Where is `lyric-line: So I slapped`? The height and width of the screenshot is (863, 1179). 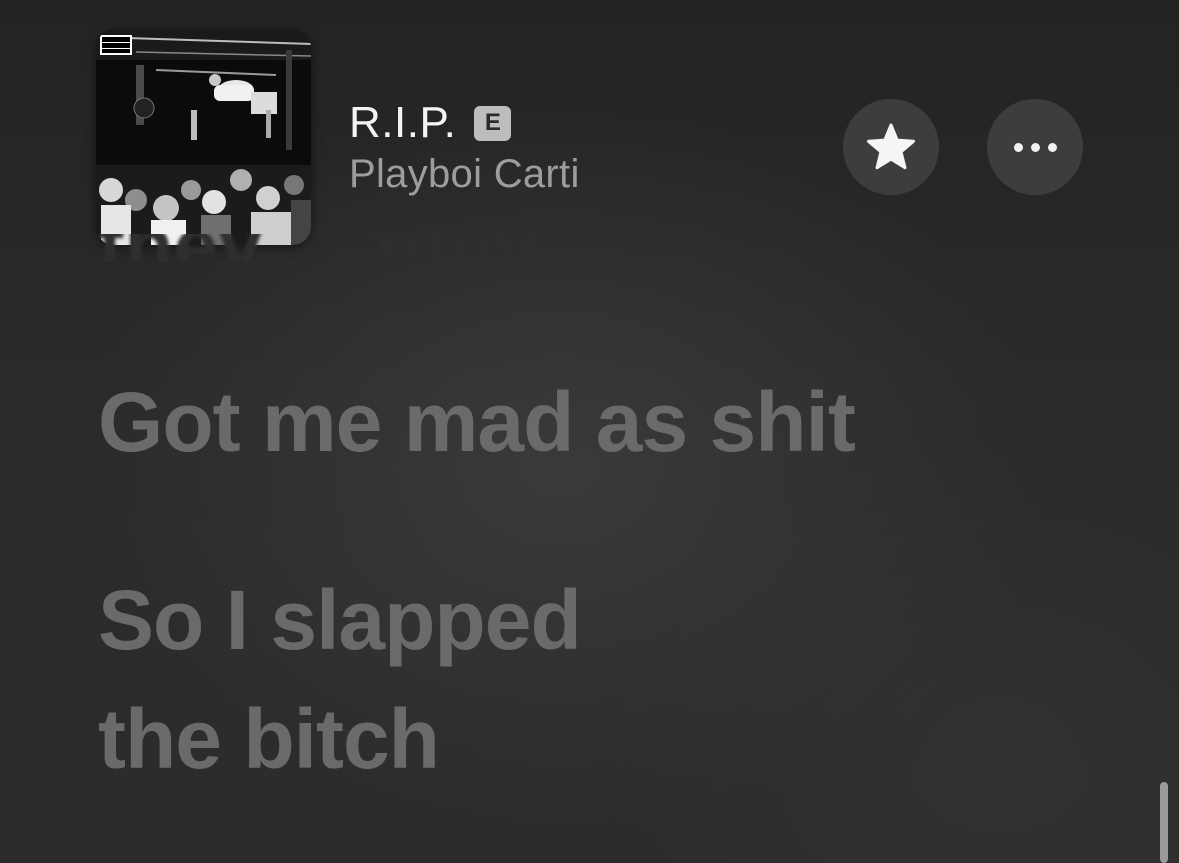
lyric-line: So I slapped is located at coordinates (340, 620).